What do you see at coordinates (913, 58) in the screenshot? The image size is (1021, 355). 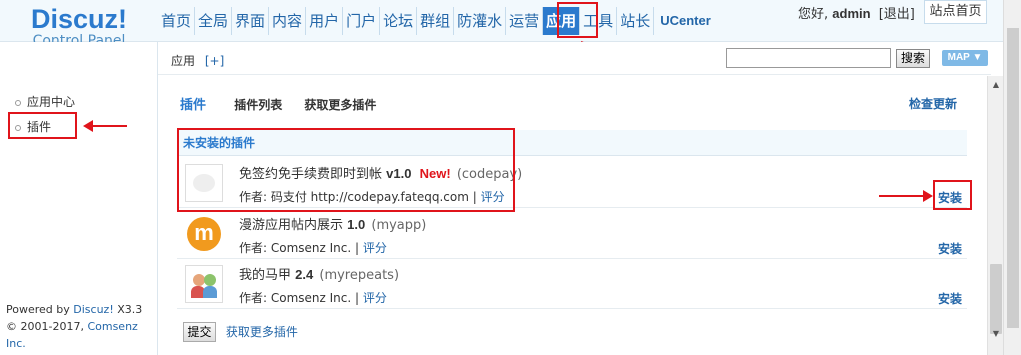 I see `search-button: 搜索` at bounding box center [913, 58].